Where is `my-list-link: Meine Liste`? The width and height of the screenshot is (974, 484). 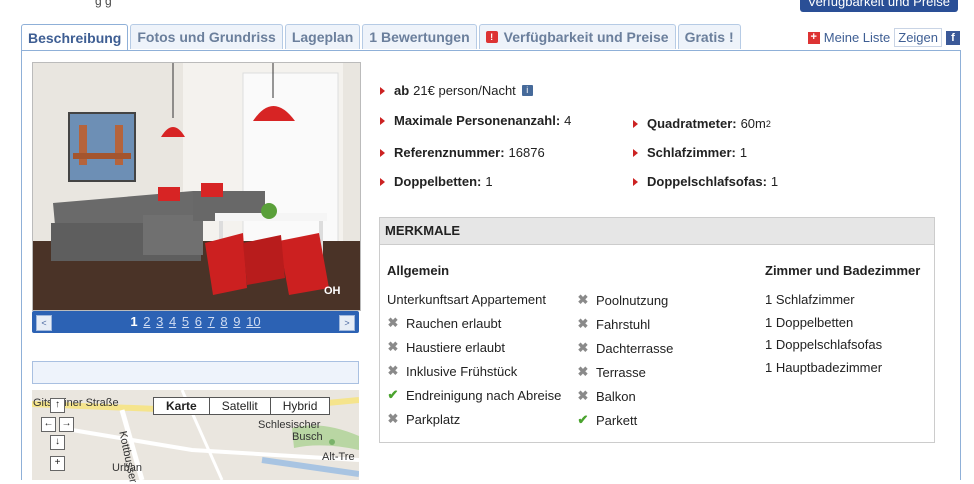
my-list-link: Meine Liste is located at coordinates (857, 37).